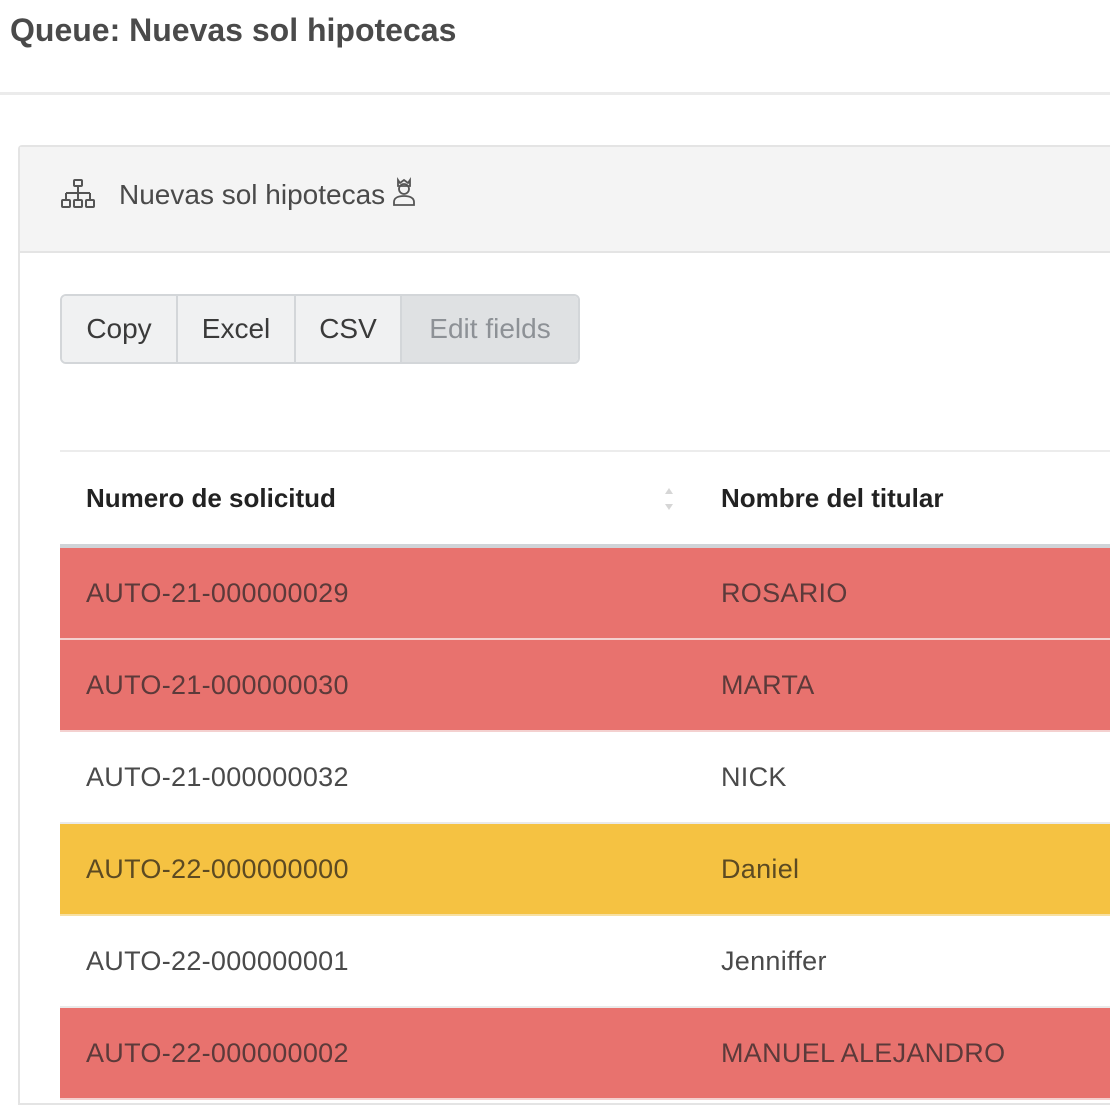  I want to click on table-row: AUTO-22-000000002 MANUEL ALEJANDRO, so click(585, 1054).